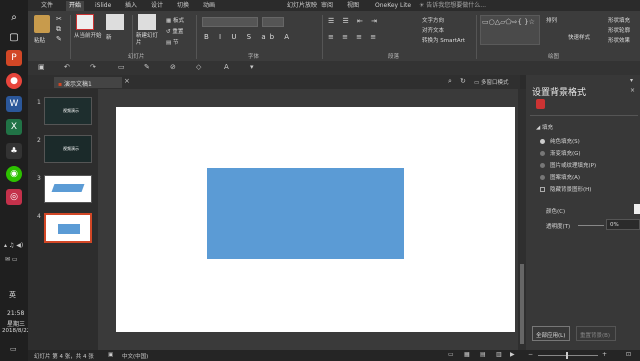 The height and width of the screenshot is (361, 640). What do you see at coordinates (183, 6) in the screenshot?
I see `tab-transitions: 切换` at bounding box center [183, 6].